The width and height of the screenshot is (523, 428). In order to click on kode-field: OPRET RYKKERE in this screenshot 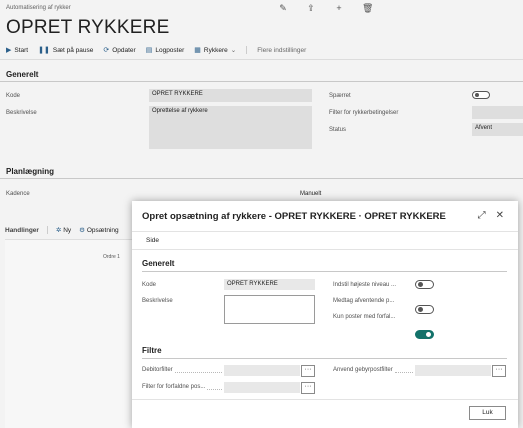, I will do `click(230, 95)`.